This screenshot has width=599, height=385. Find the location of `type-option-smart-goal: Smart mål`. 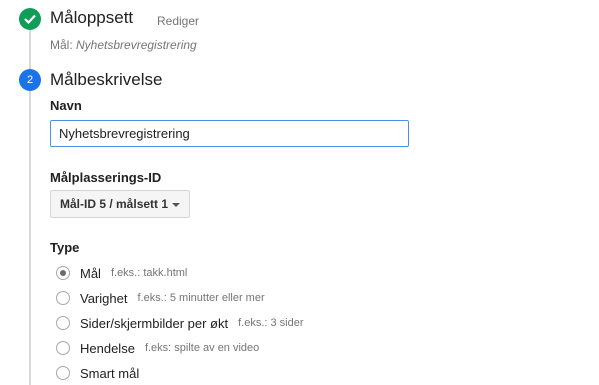

type-option-smart-goal: Smart mål is located at coordinates (102, 373).